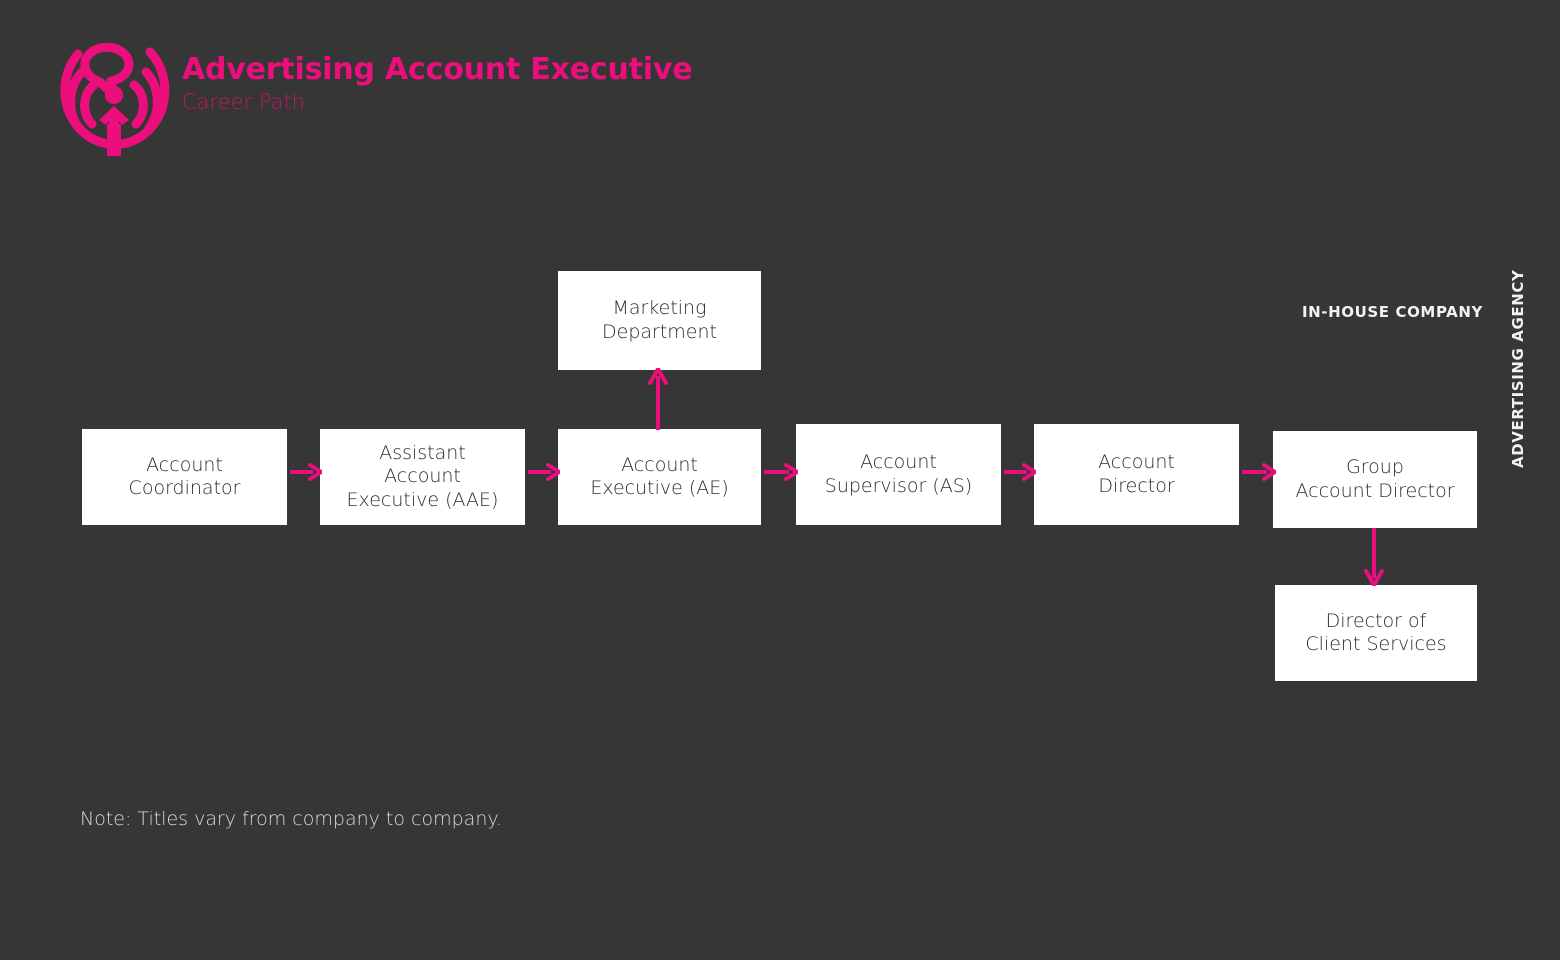  I want to click on arrow-up-account-executive-to-marketing-department, so click(658, 399).